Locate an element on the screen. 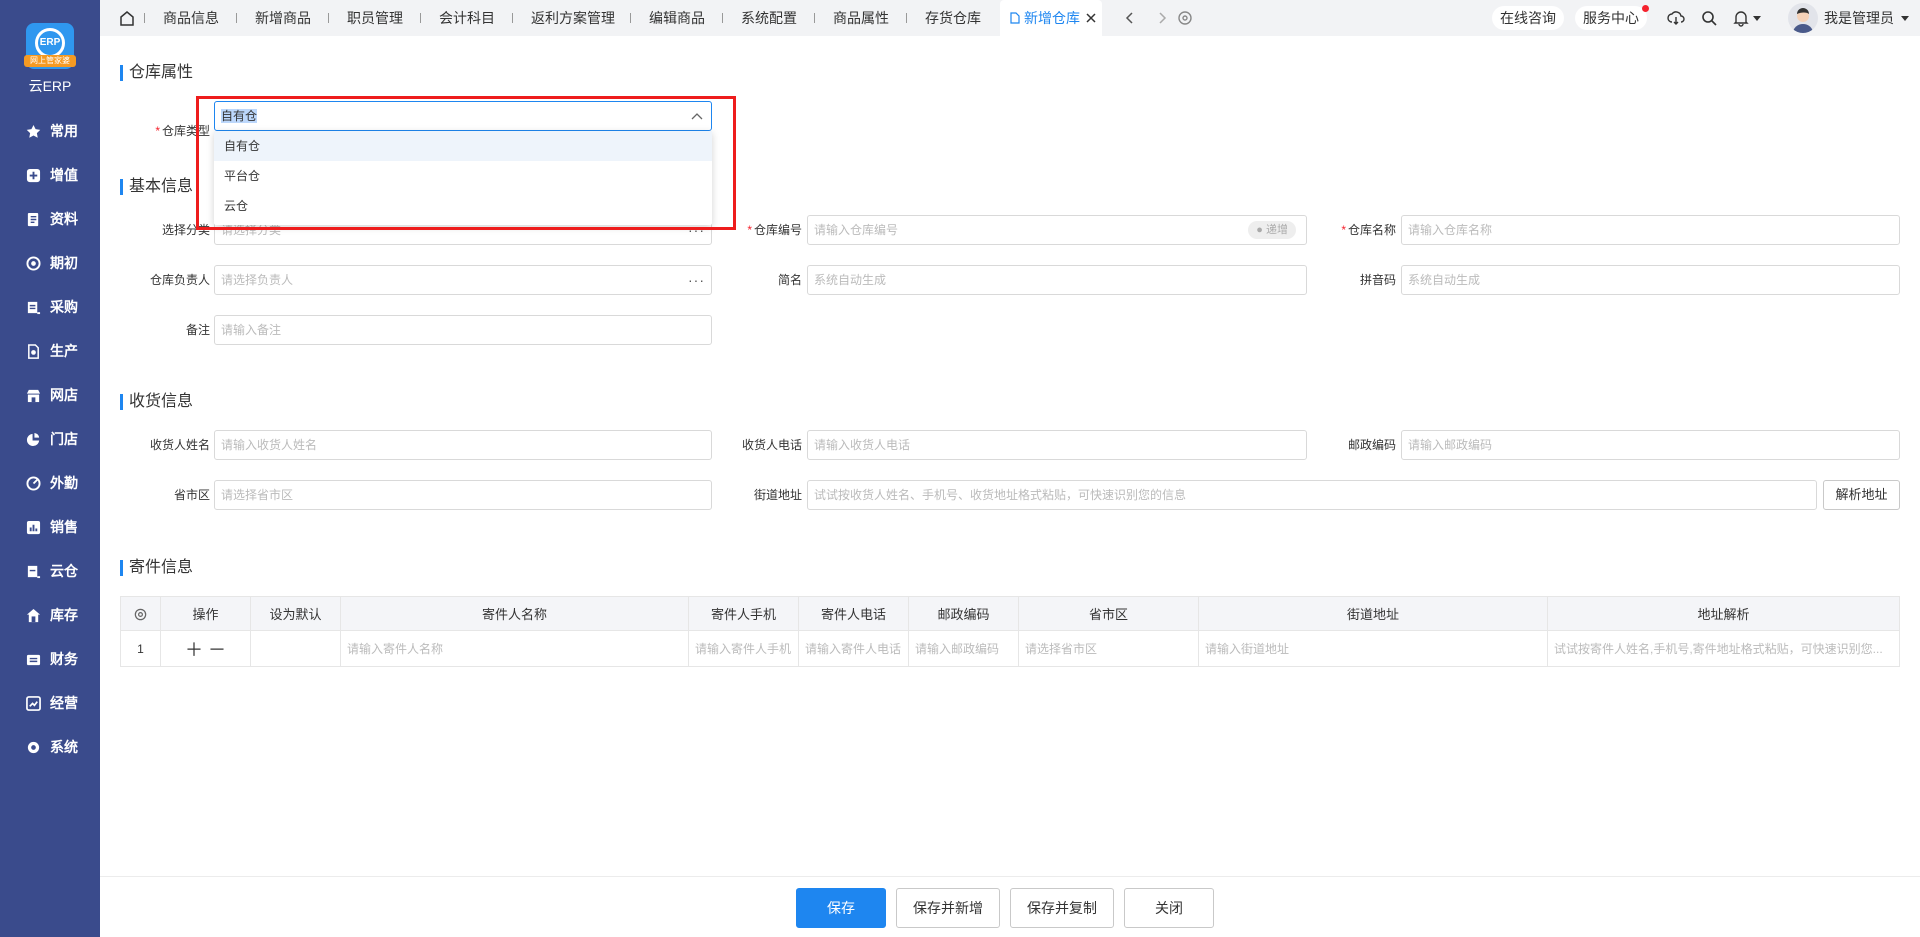 The image size is (1920, 937). remark-field: 请输入备注 is located at coordinates (463, 330).